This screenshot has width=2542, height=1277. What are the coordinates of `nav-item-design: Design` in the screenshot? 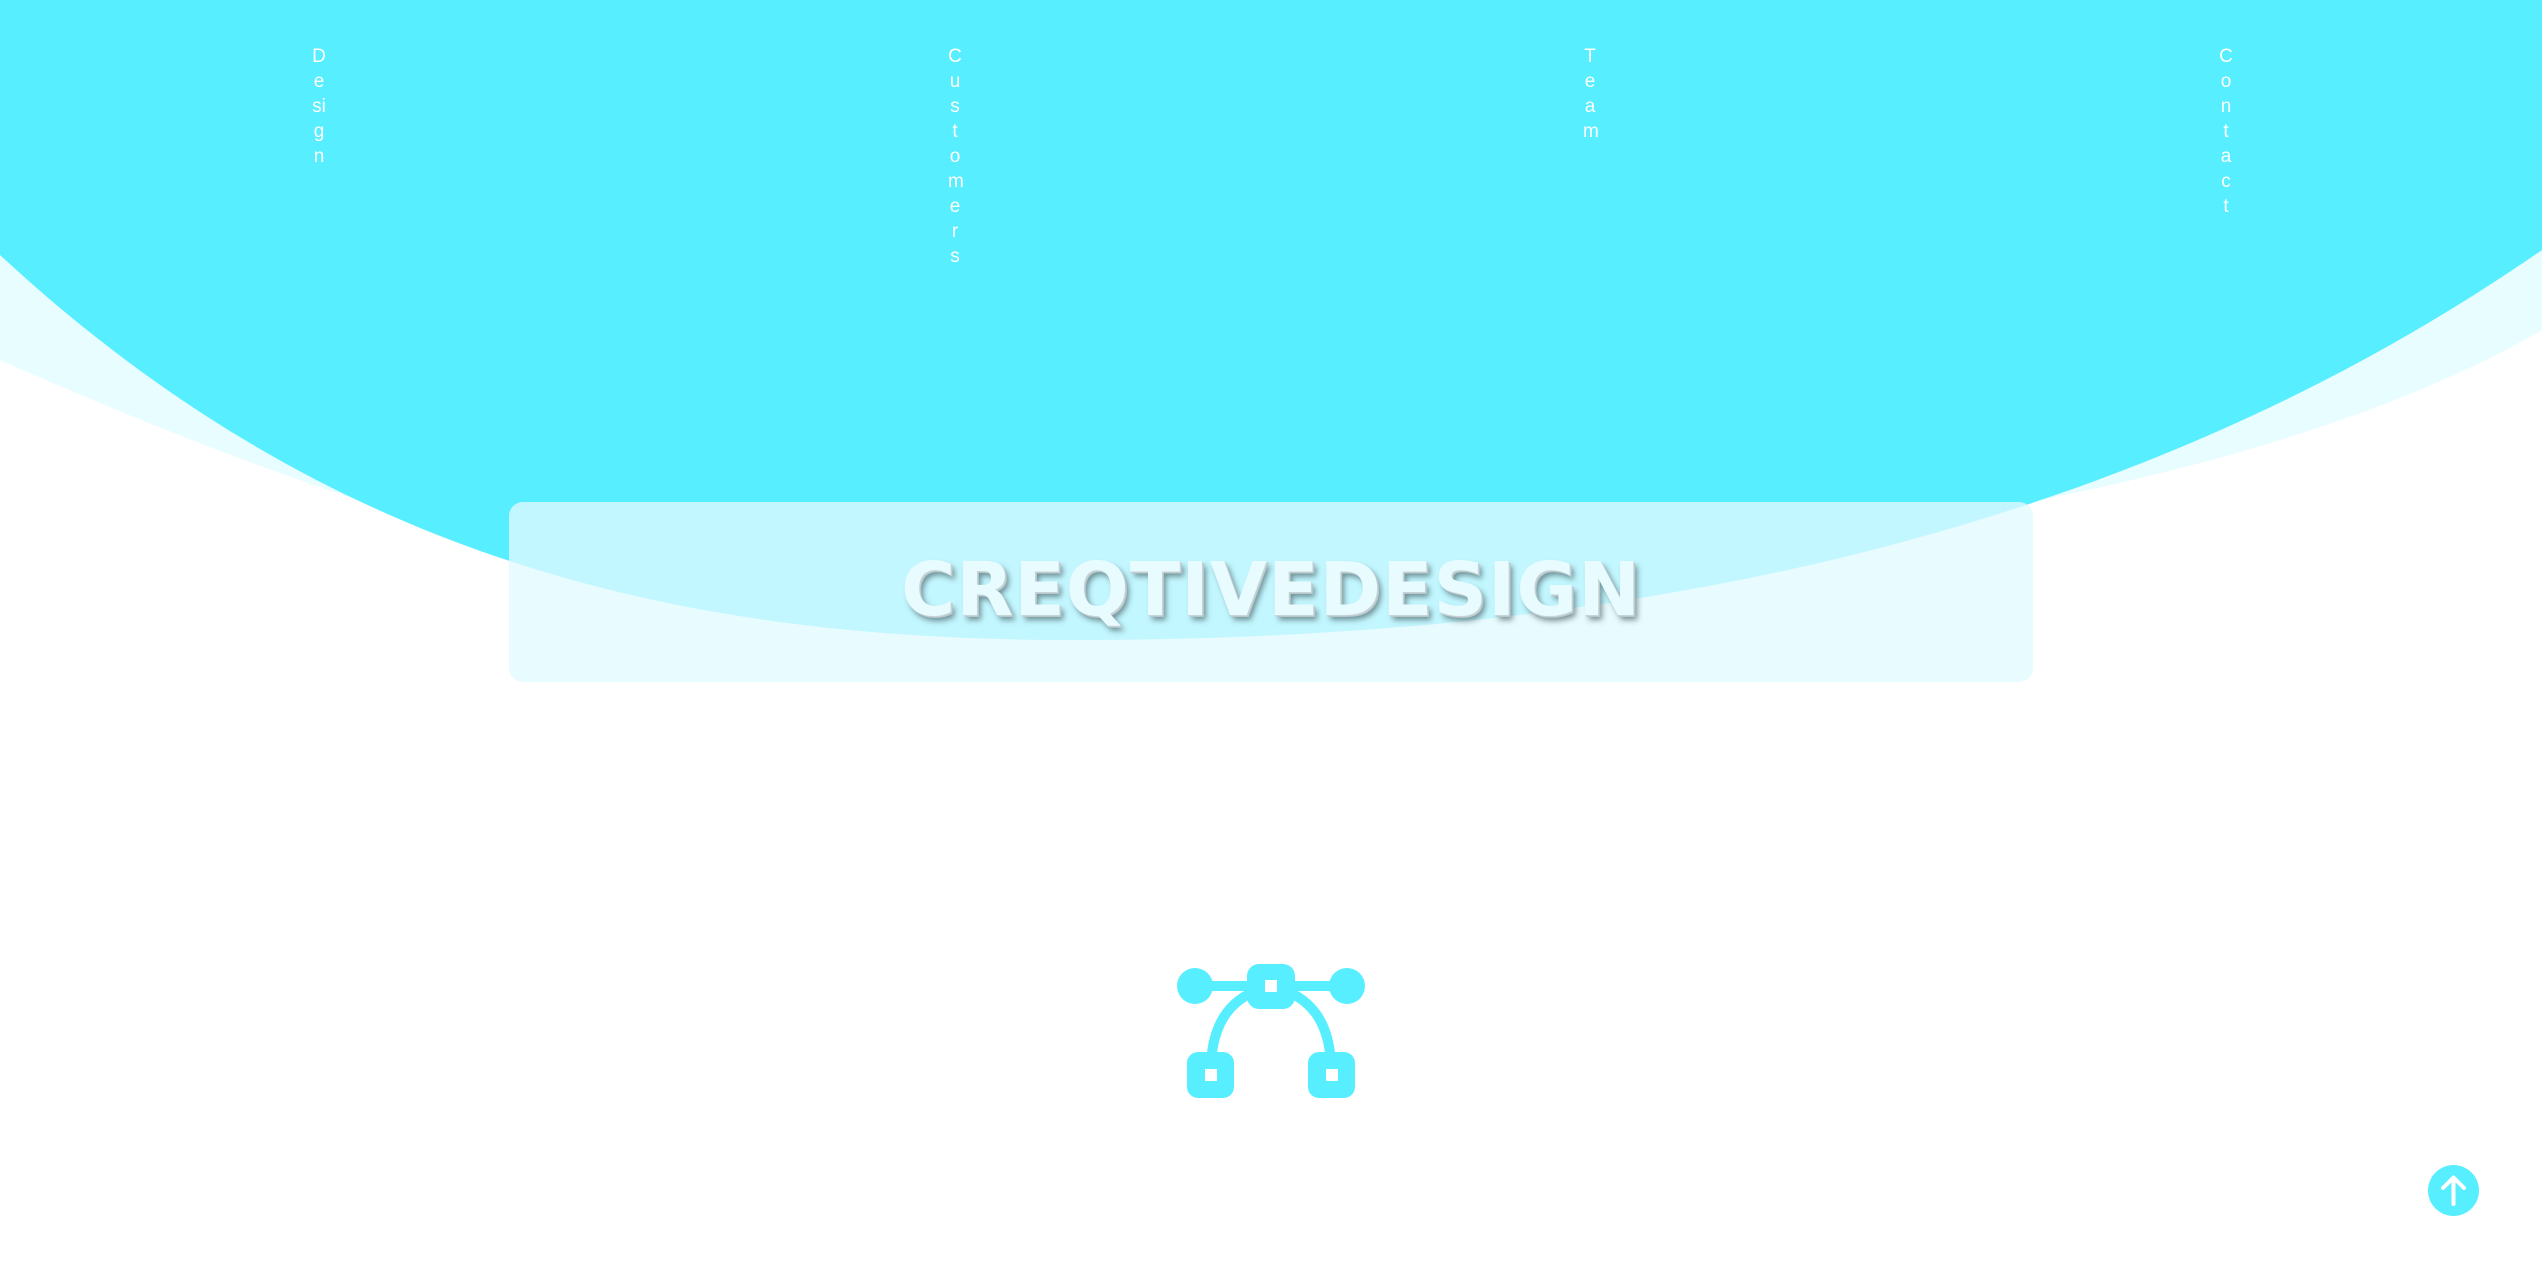 It's located at (319, 106).